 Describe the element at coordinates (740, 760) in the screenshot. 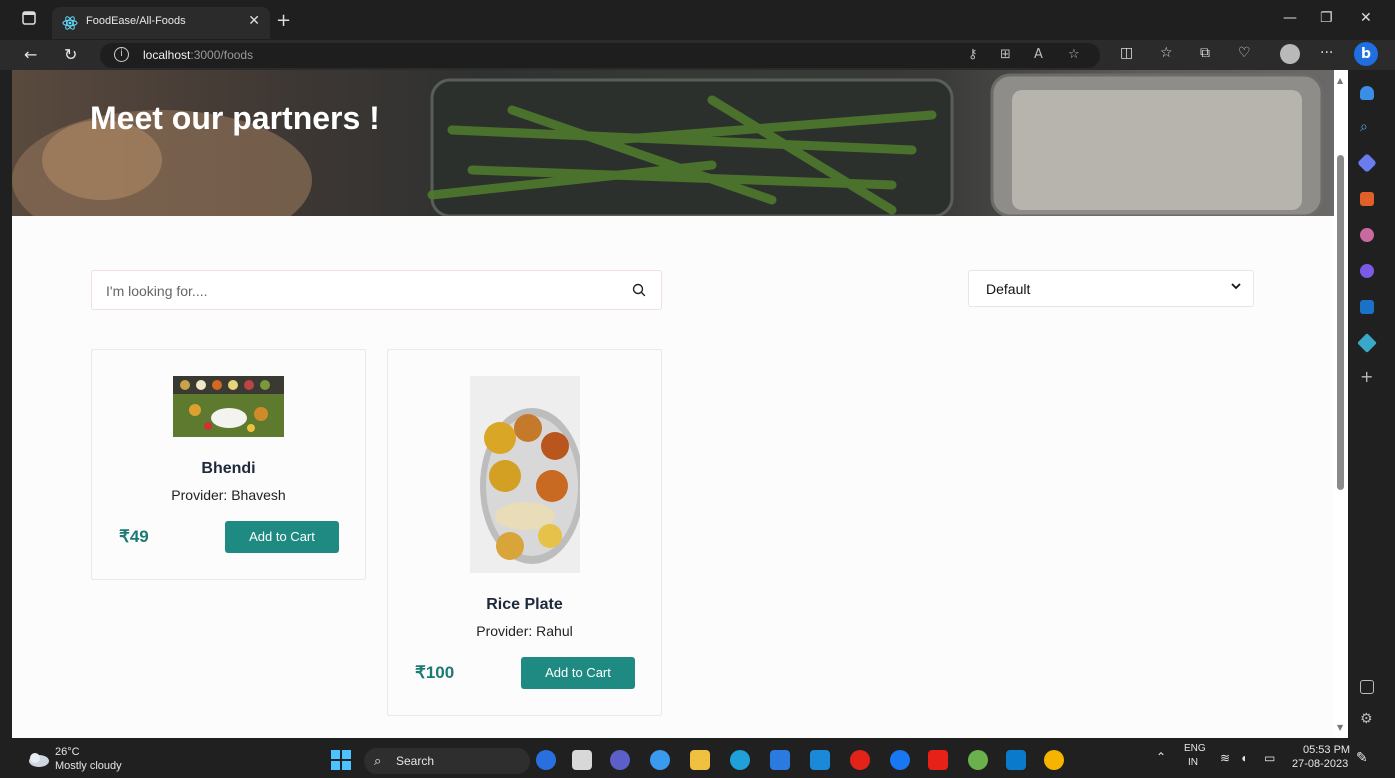

I see `edge-icon` at that location.